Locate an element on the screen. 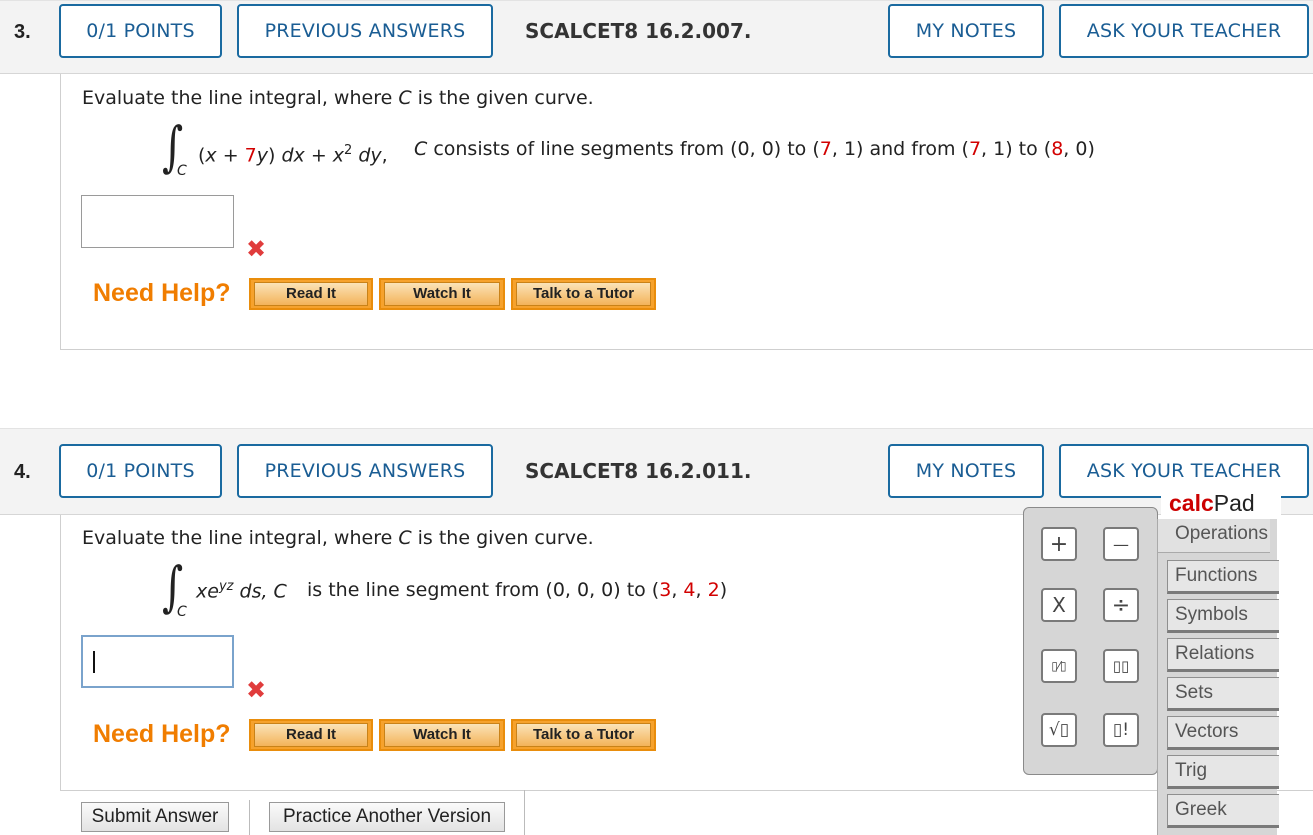  tab-functions: Functions is located at coordinates (1223, 577).